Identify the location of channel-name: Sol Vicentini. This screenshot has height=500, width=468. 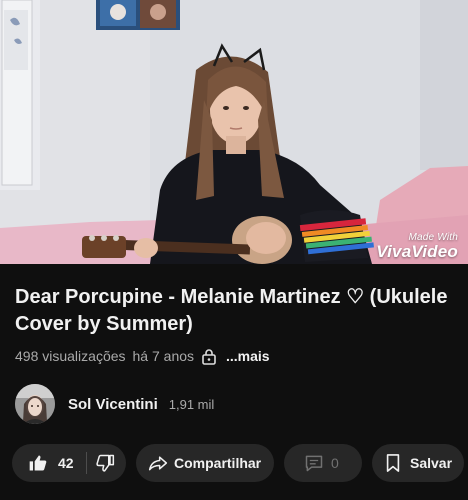
(113, 404).